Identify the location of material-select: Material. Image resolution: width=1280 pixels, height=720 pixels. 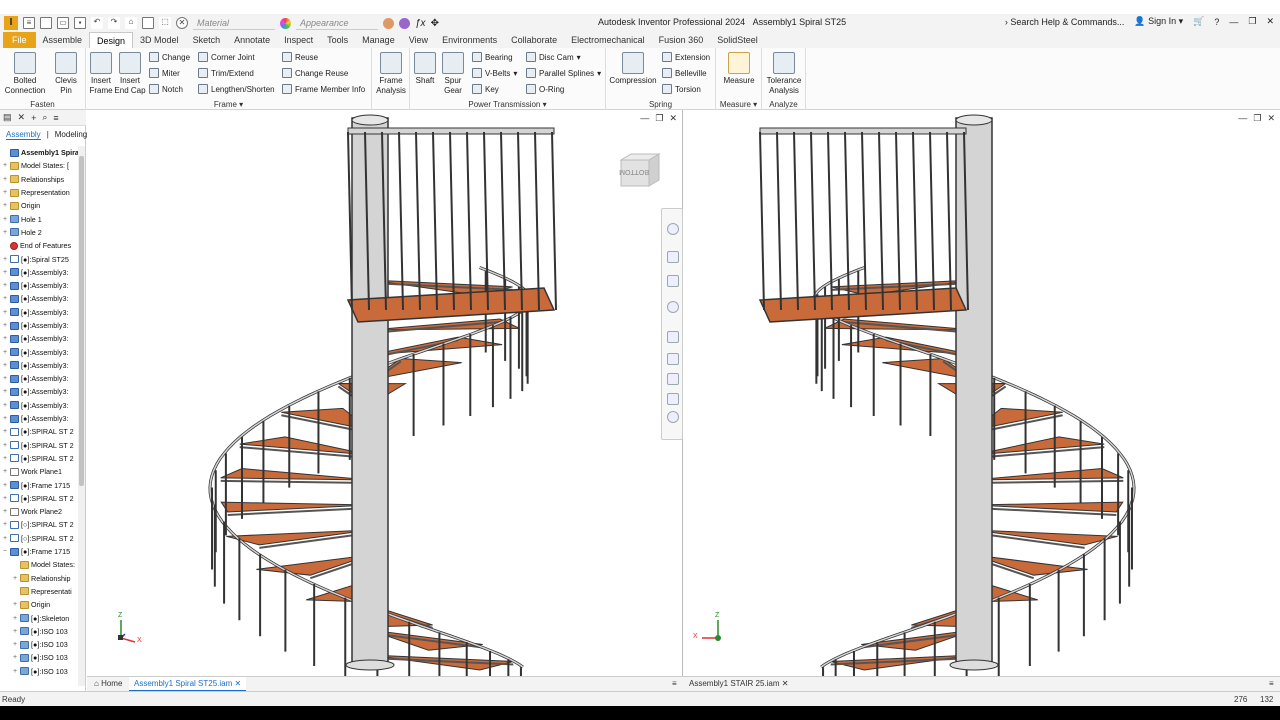
(234, 23).